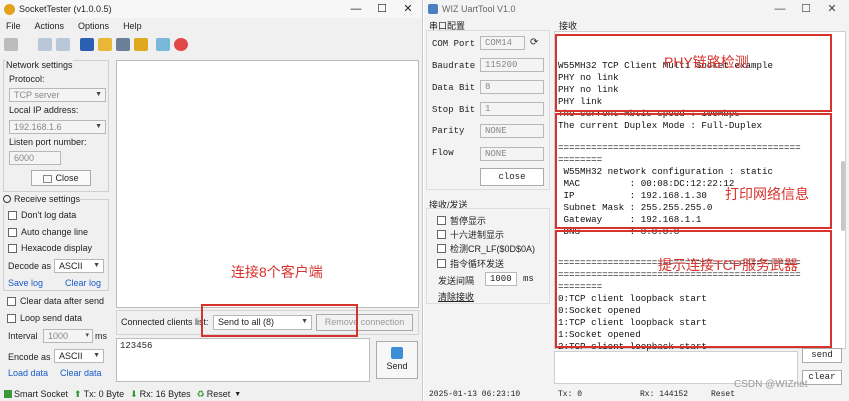  What do you see at coordinates (87, 44) in the screenshot?
I see `save-icon` at bounding box center [87, 44].